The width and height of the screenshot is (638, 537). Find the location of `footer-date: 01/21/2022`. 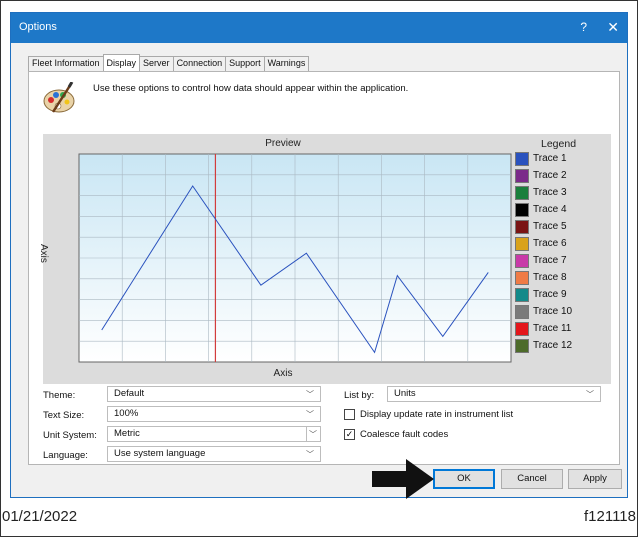

footer-date: 01/21/2022 is located at coordinates (40, 516).